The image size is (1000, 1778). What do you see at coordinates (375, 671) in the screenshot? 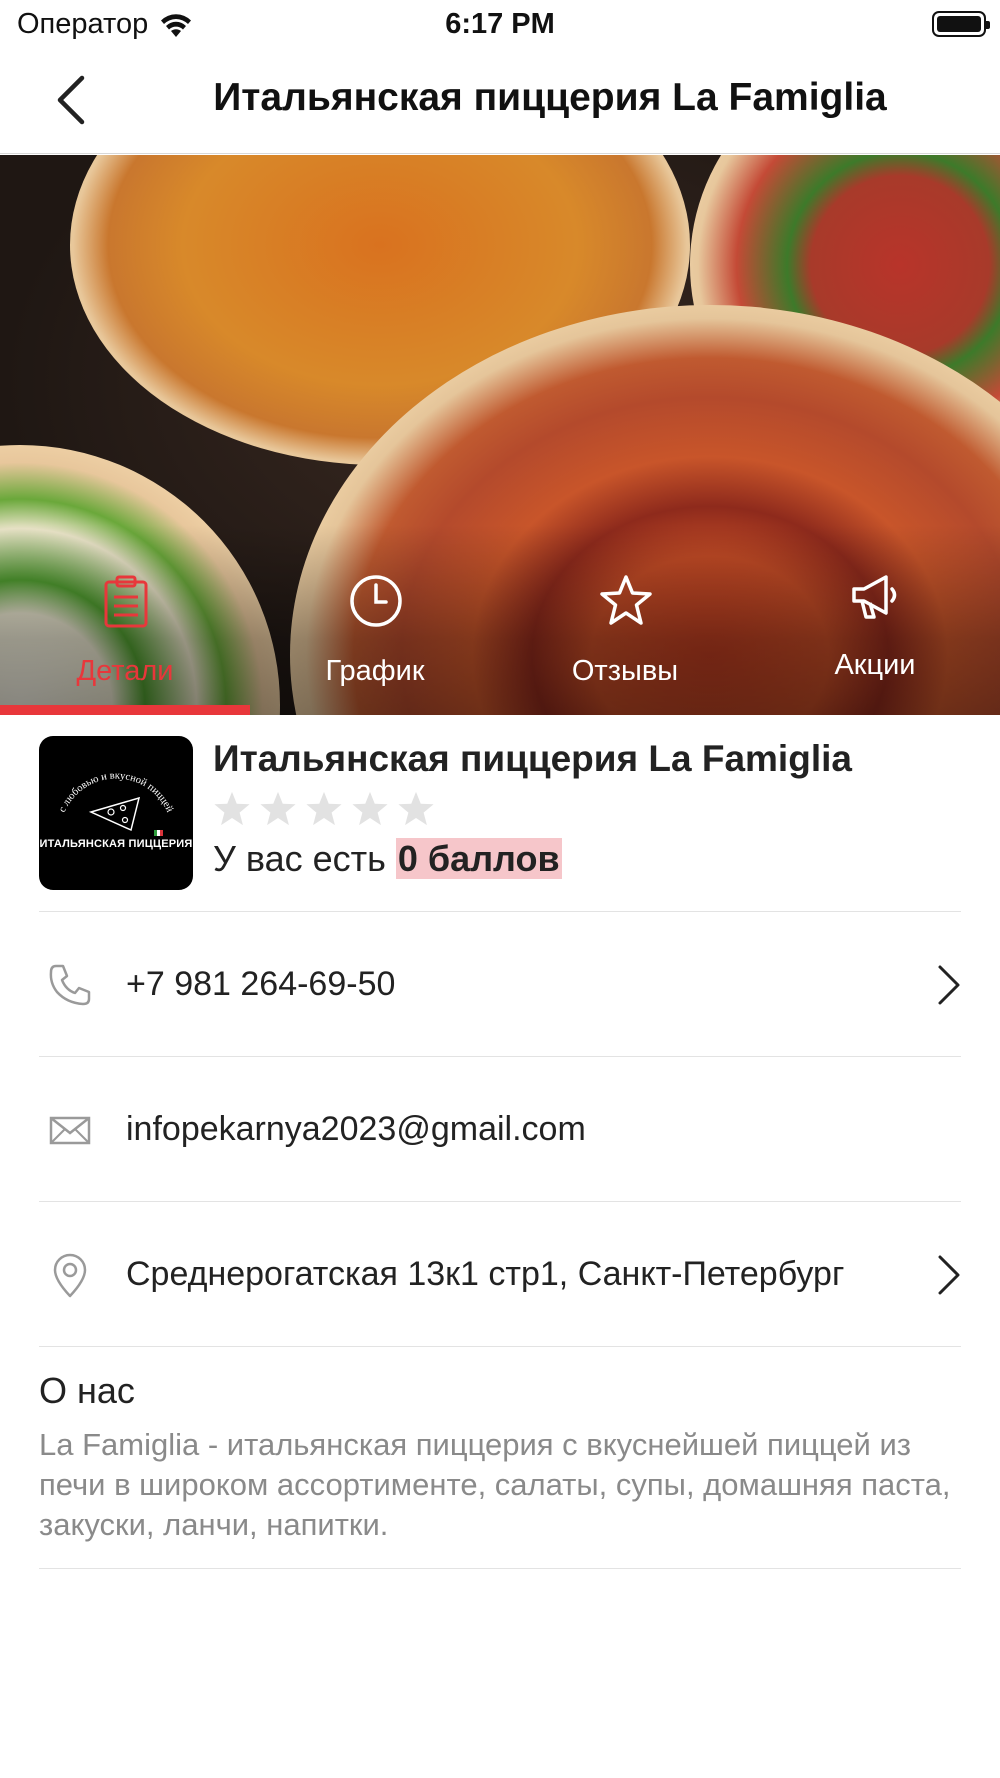
I see `tab-label: График` at bounding box center [375, 671].